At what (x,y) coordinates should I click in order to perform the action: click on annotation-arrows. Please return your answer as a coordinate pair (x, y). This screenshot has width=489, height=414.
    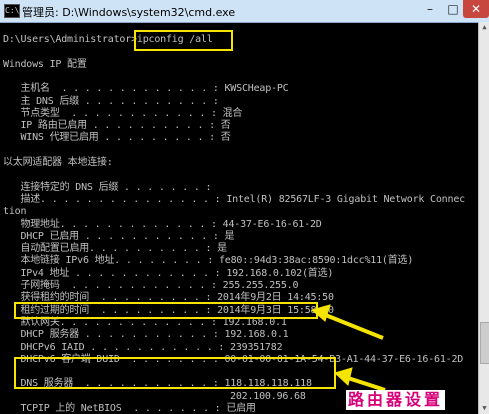
    Looking at the image, I should click on (348, 348).